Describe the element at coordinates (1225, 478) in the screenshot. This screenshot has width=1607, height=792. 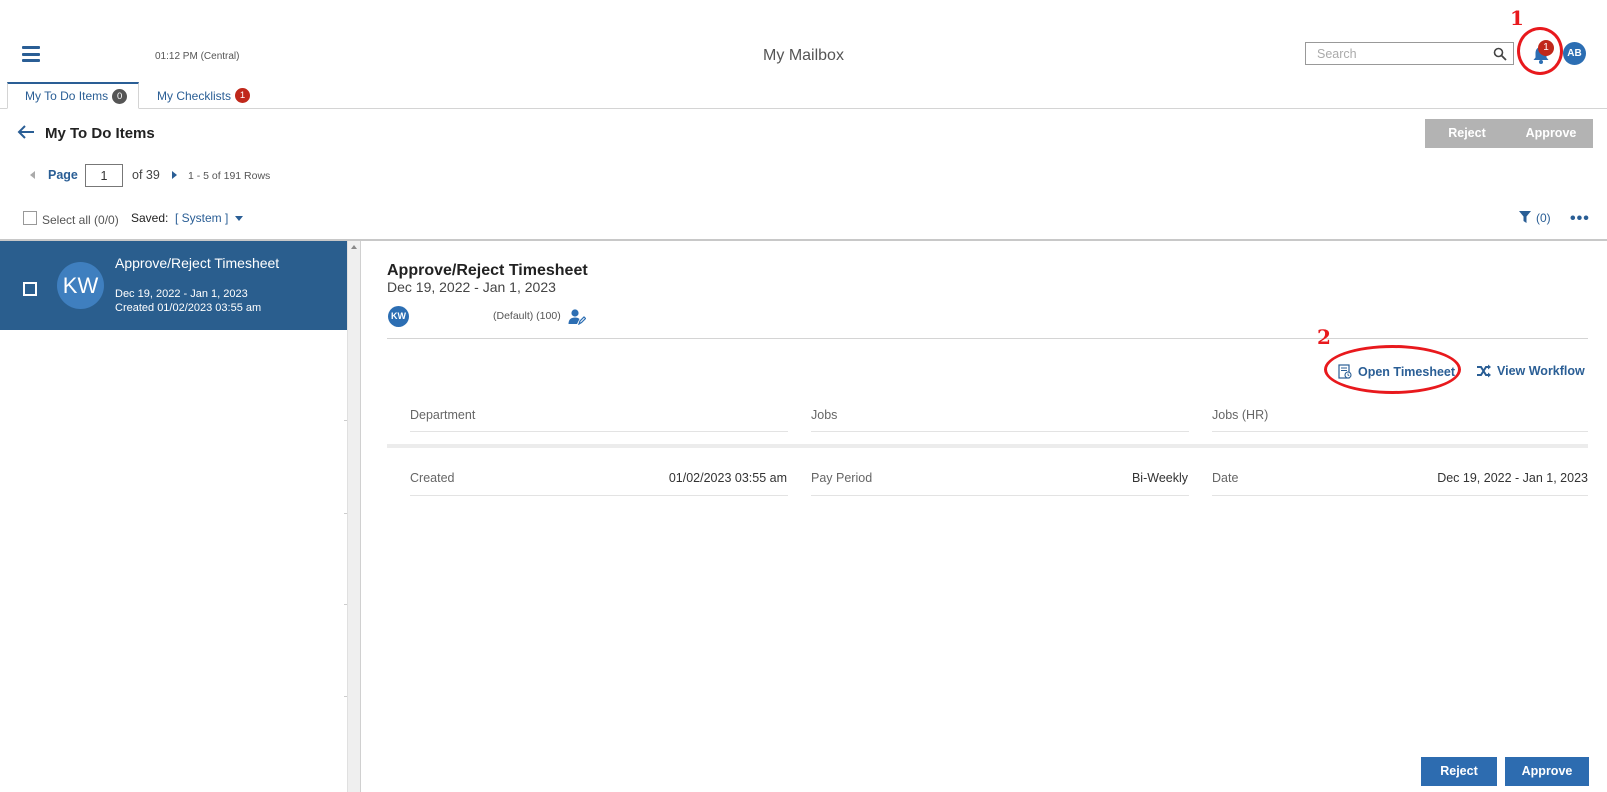
I see `field-label-date: Date` at that location.